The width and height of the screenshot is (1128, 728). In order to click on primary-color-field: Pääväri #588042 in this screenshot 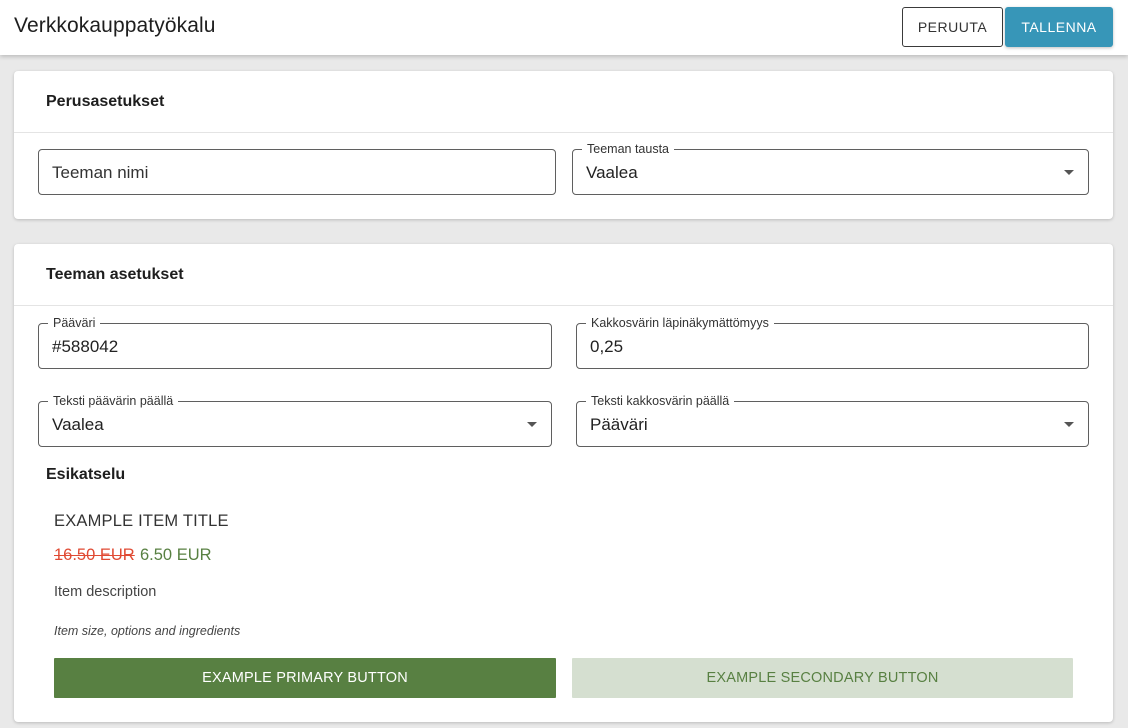, I will do `click(295, 342)`.